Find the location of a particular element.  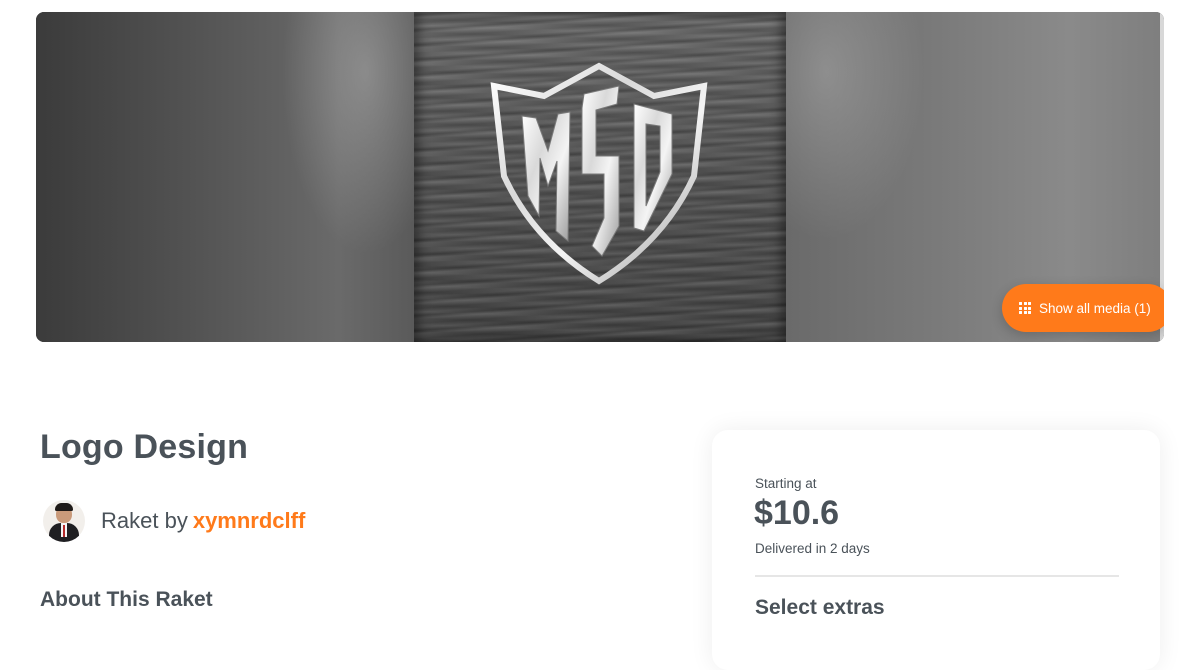

delivery-time: Delivered in 2 days is located at coordinates (812, 548).